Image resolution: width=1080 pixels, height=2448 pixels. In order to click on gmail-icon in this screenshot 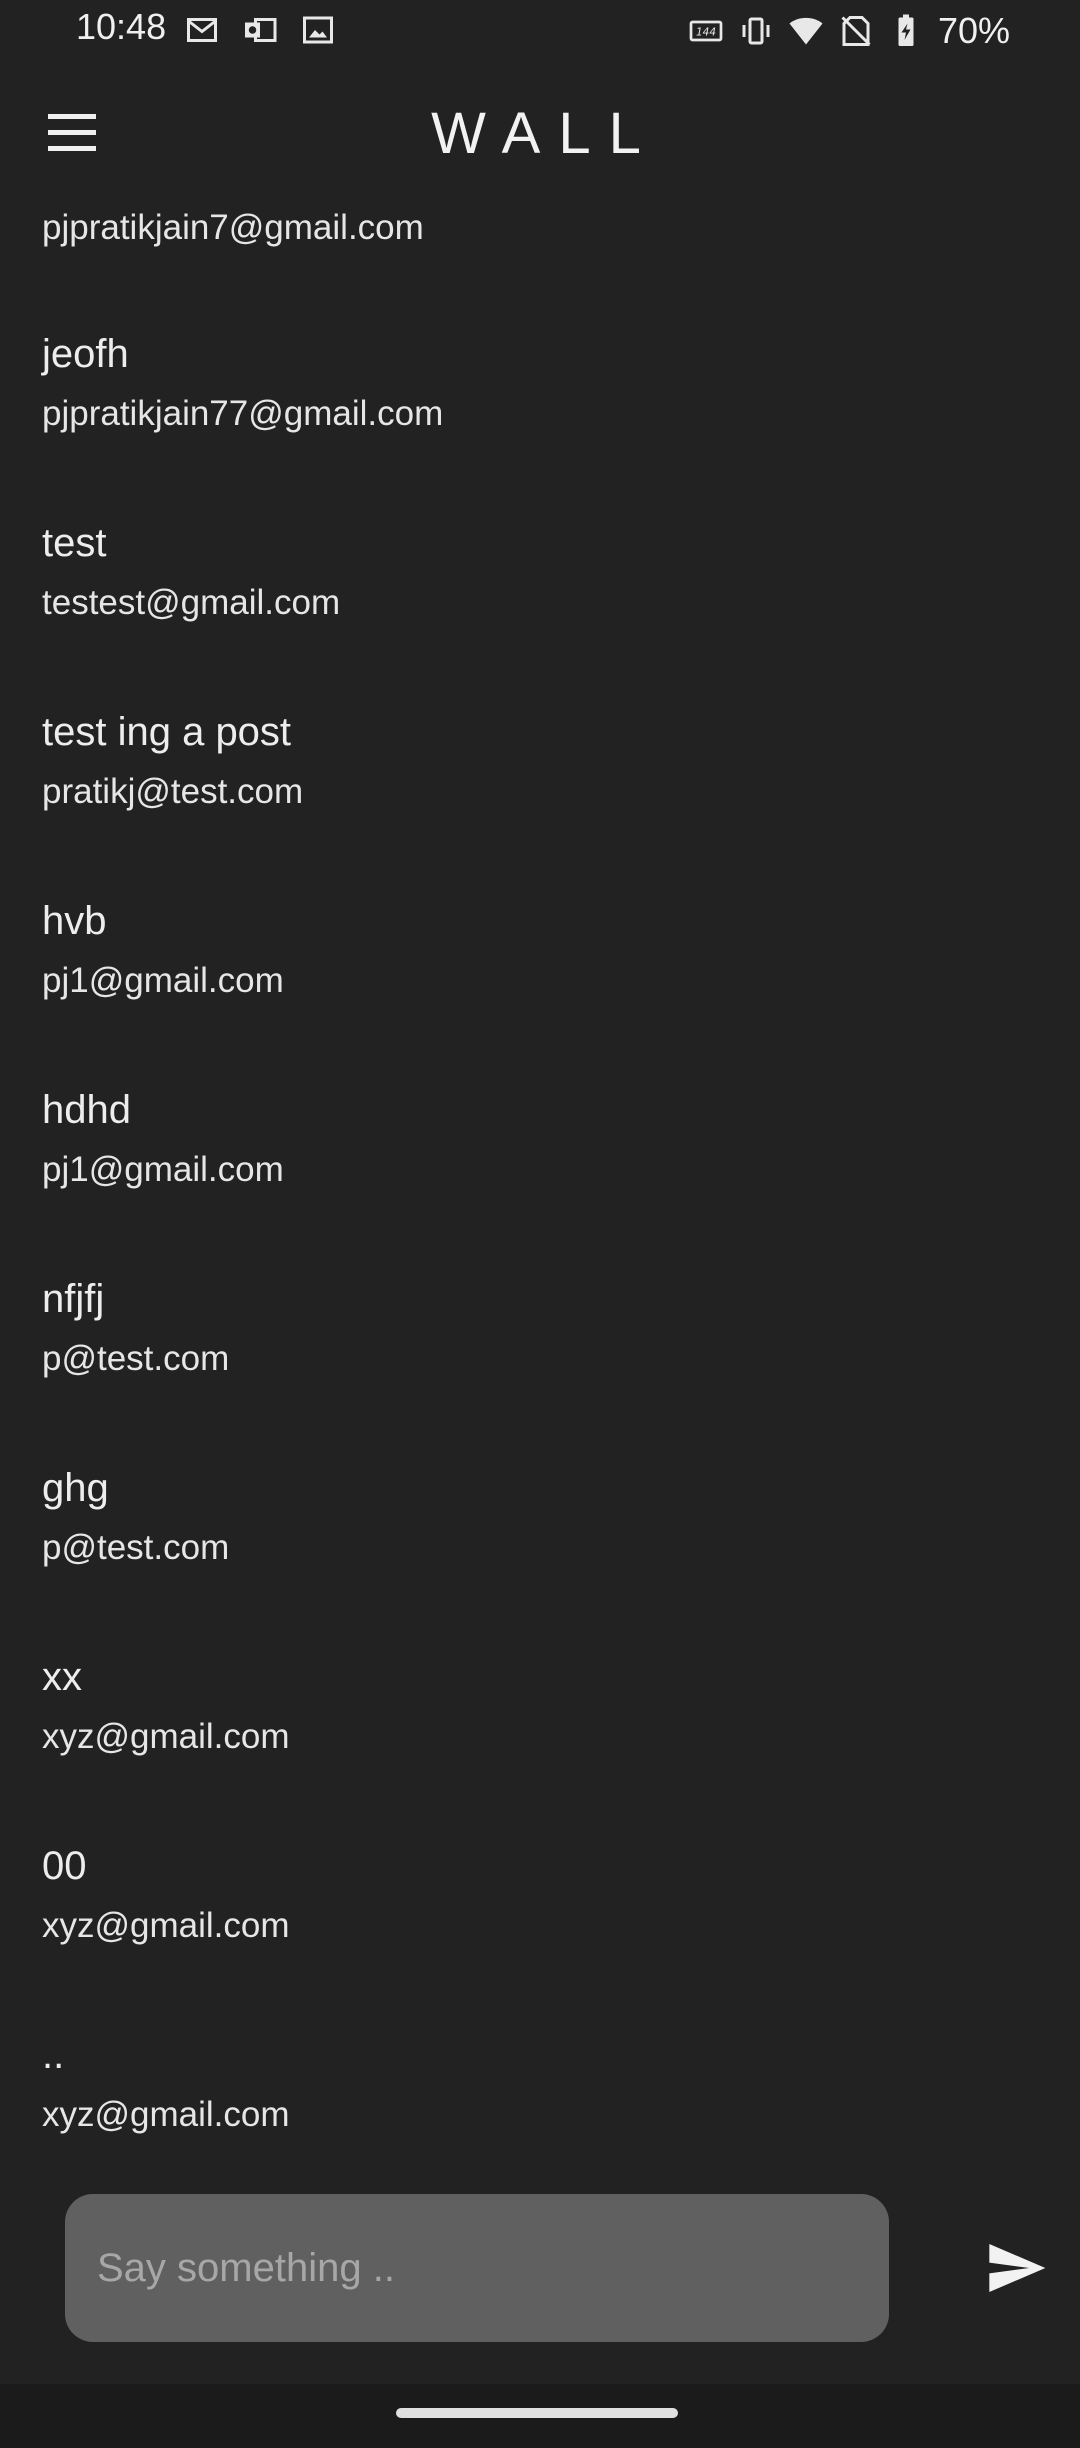, I will do `click(202, 30)`.